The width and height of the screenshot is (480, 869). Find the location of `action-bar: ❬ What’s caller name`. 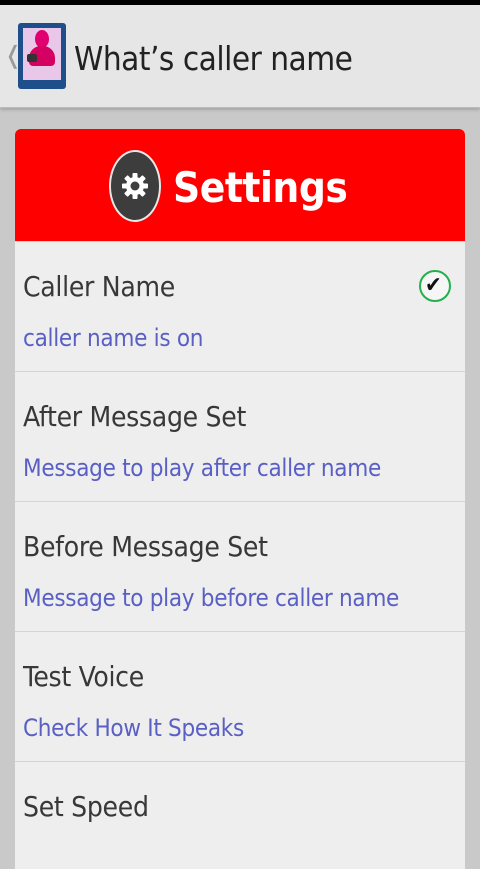

action-bar: ❬ What’s caller name is located at coordinates (240, 56).